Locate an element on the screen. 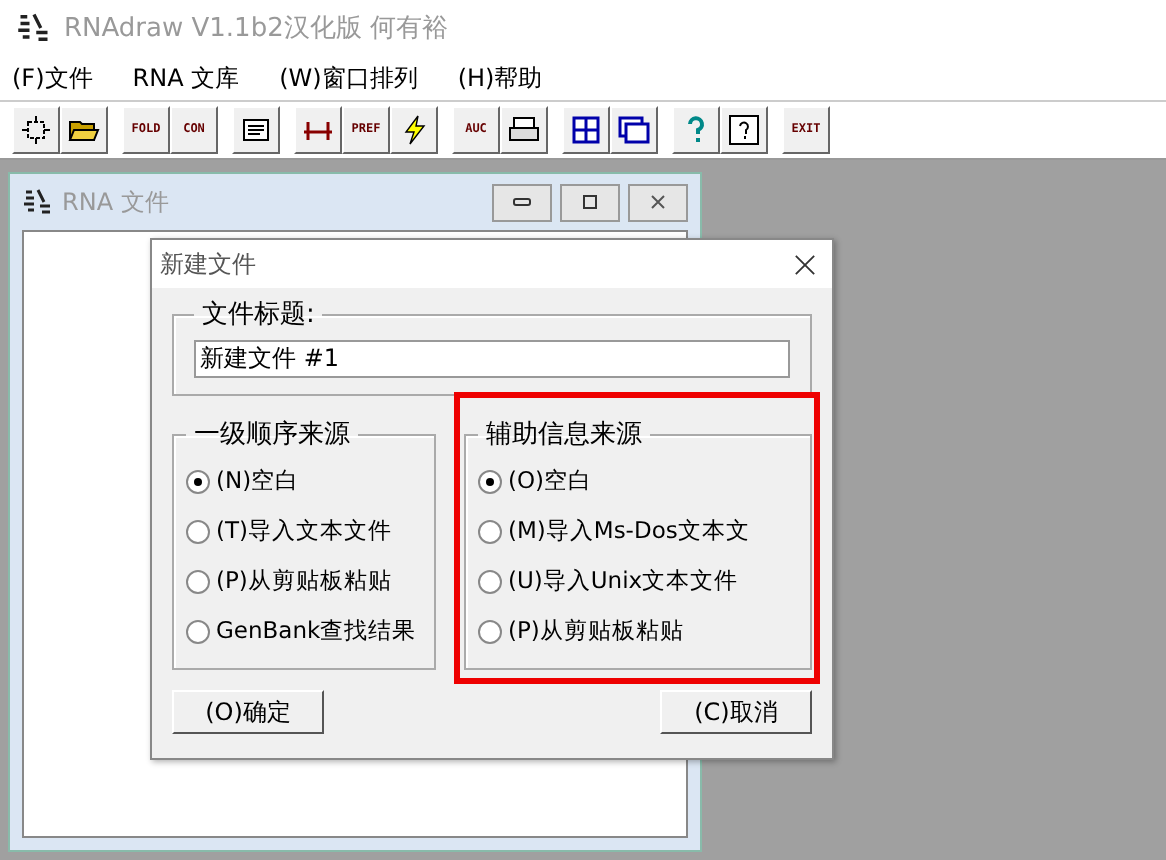 This screenshot has width=1166, height=860. menu-item: RNA 文库 is located at coordinates (186, 78).